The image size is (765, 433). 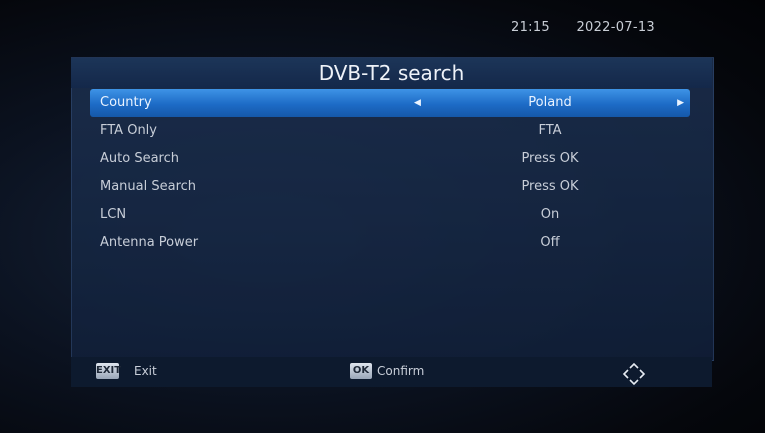 What do you see at coordinates (680, 103) in the screenshot?
I see `arrow-right-icon: ▶` at bounding box center [680, 103].